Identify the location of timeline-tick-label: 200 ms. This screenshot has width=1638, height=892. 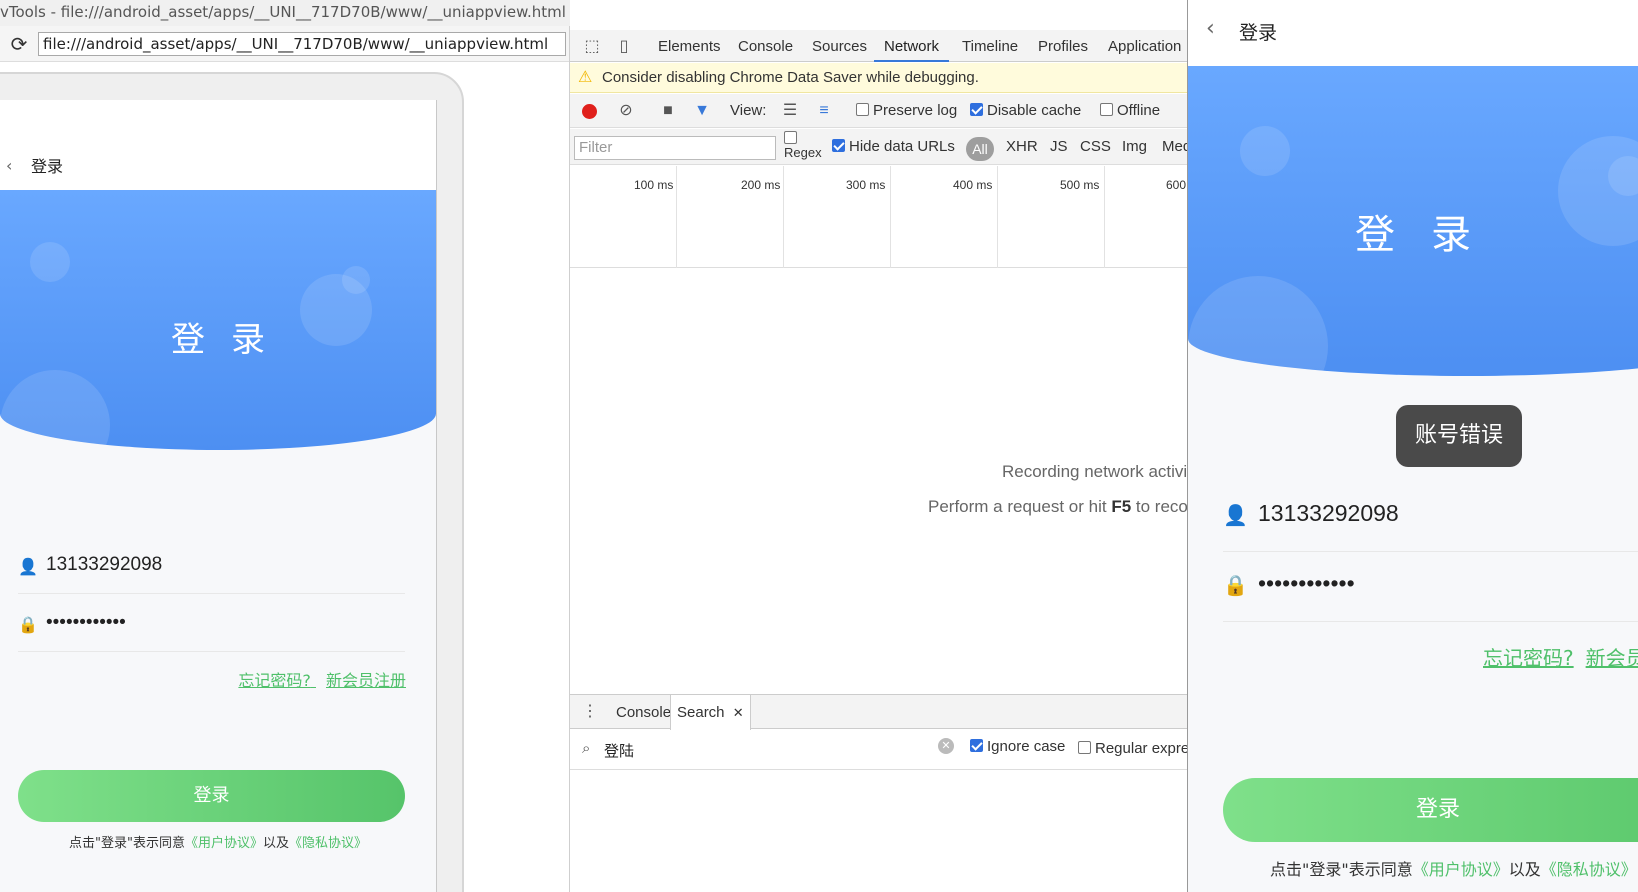
(761, 185).